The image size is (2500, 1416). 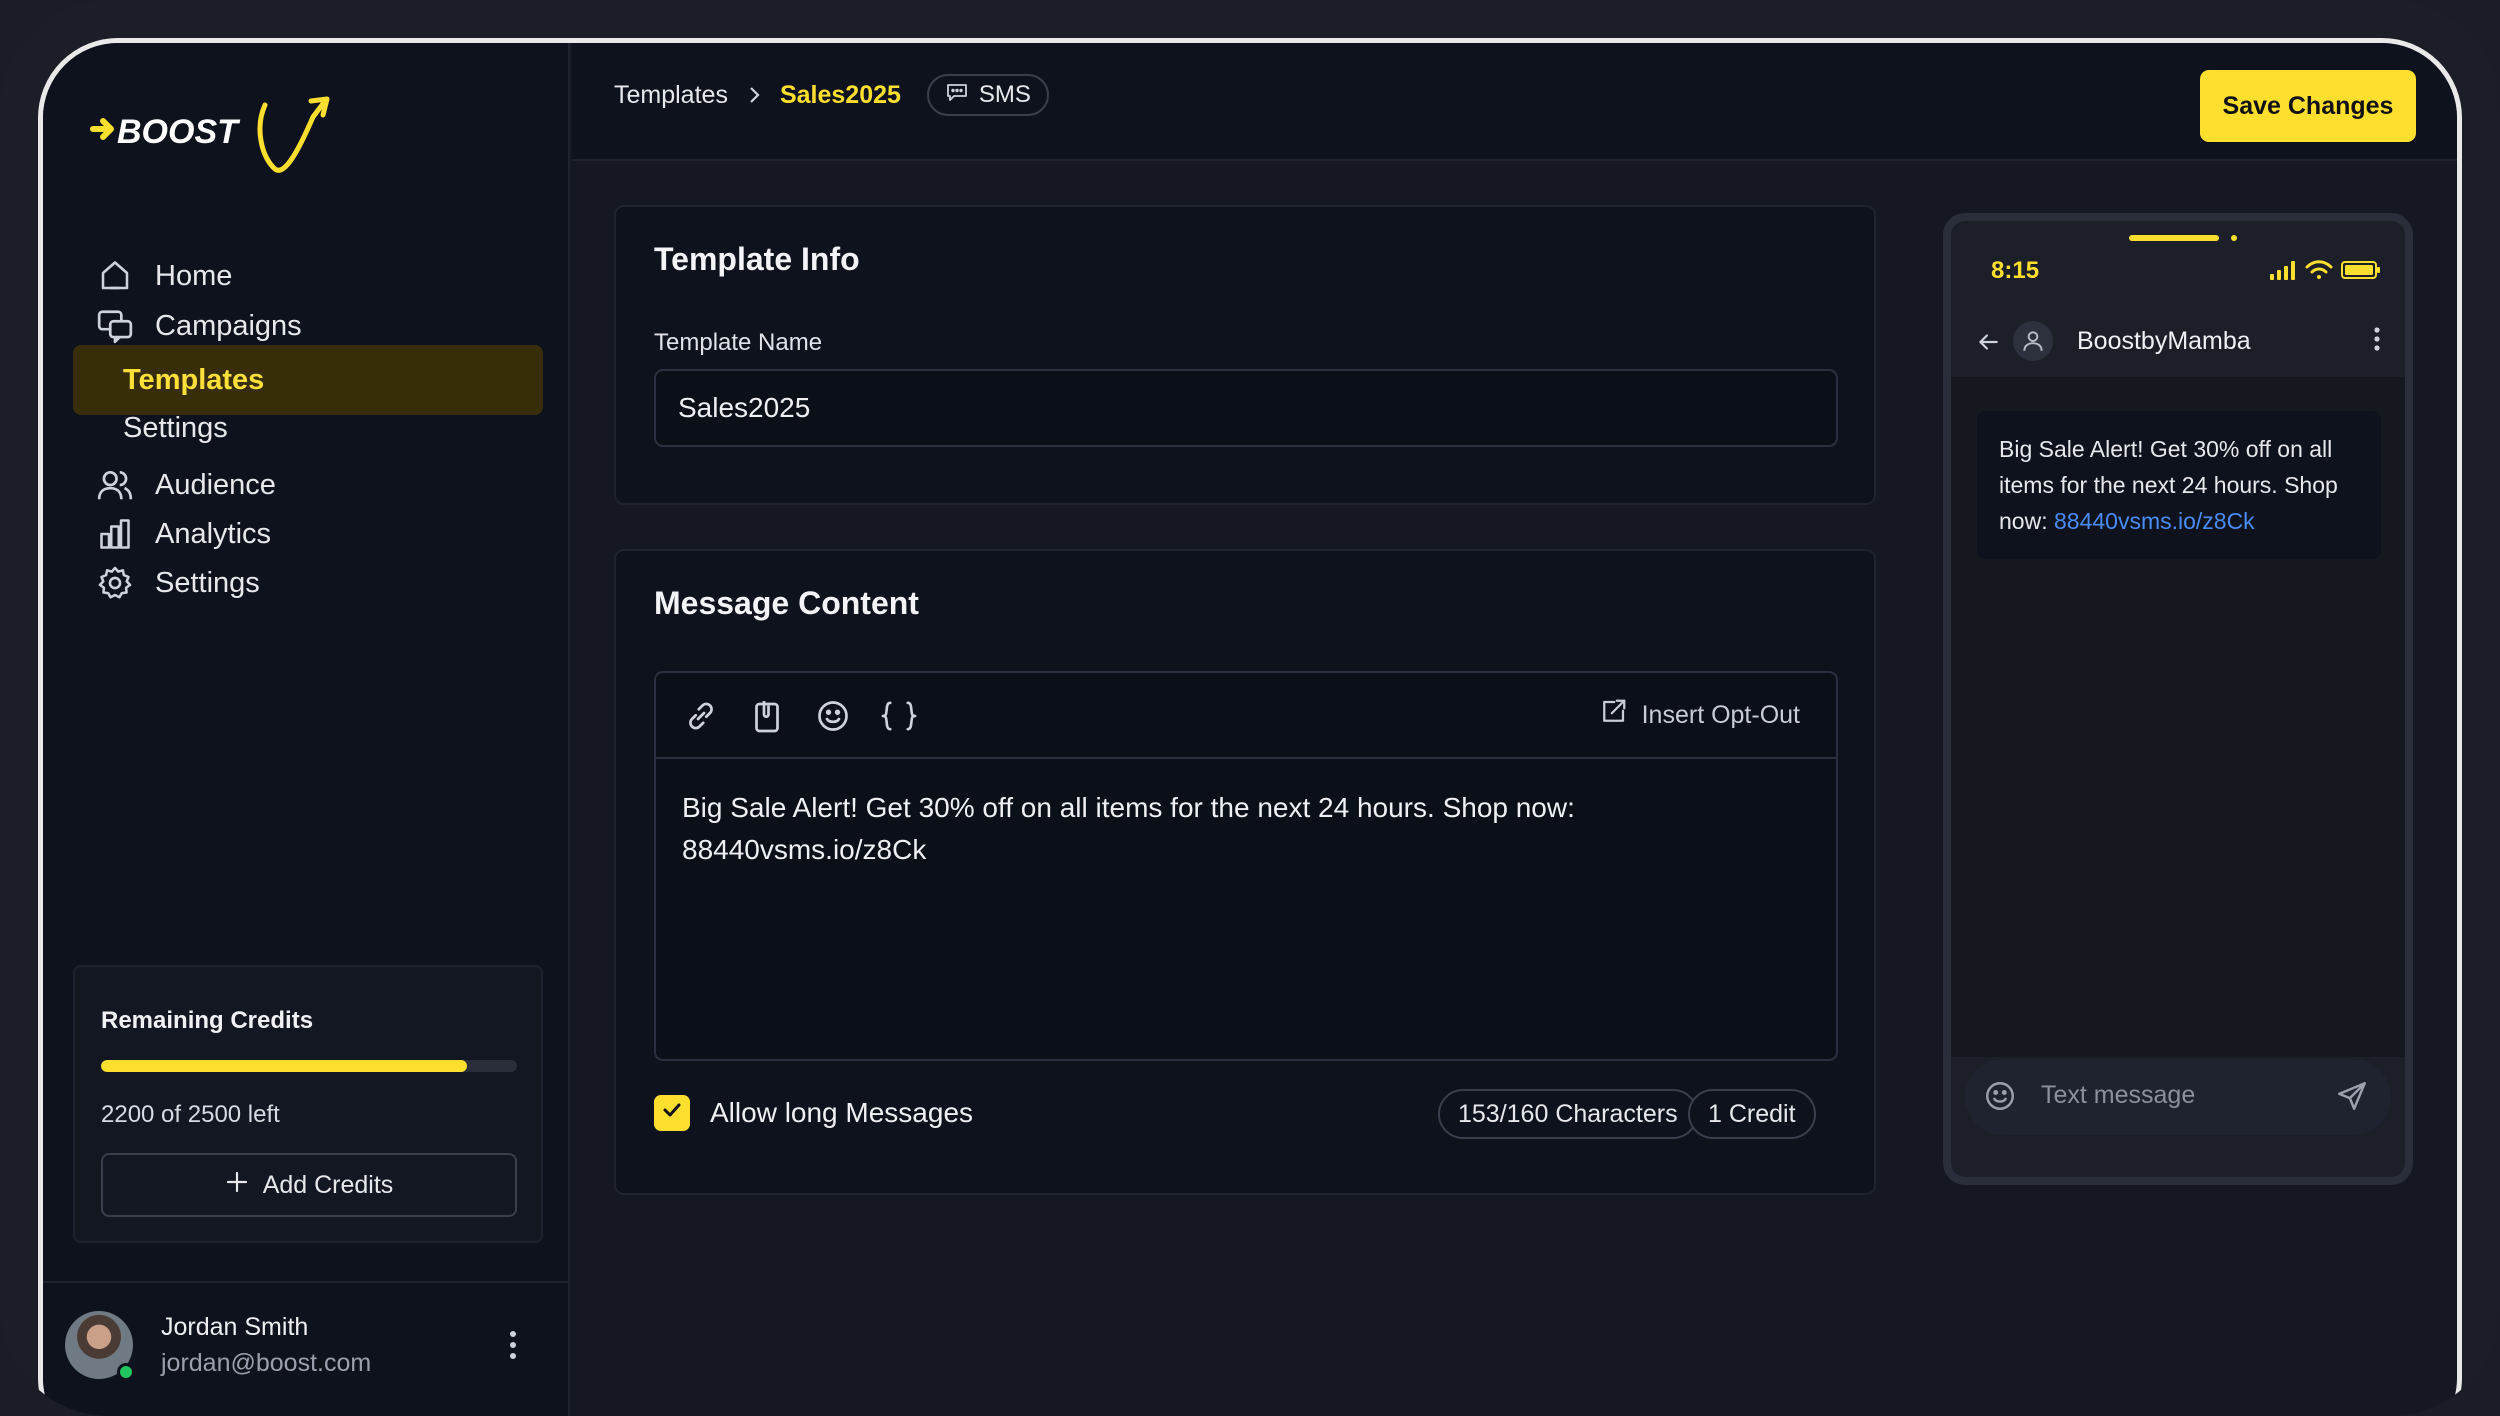 I want to click on boost-logo: BOOST, so click(x=225, y=142).